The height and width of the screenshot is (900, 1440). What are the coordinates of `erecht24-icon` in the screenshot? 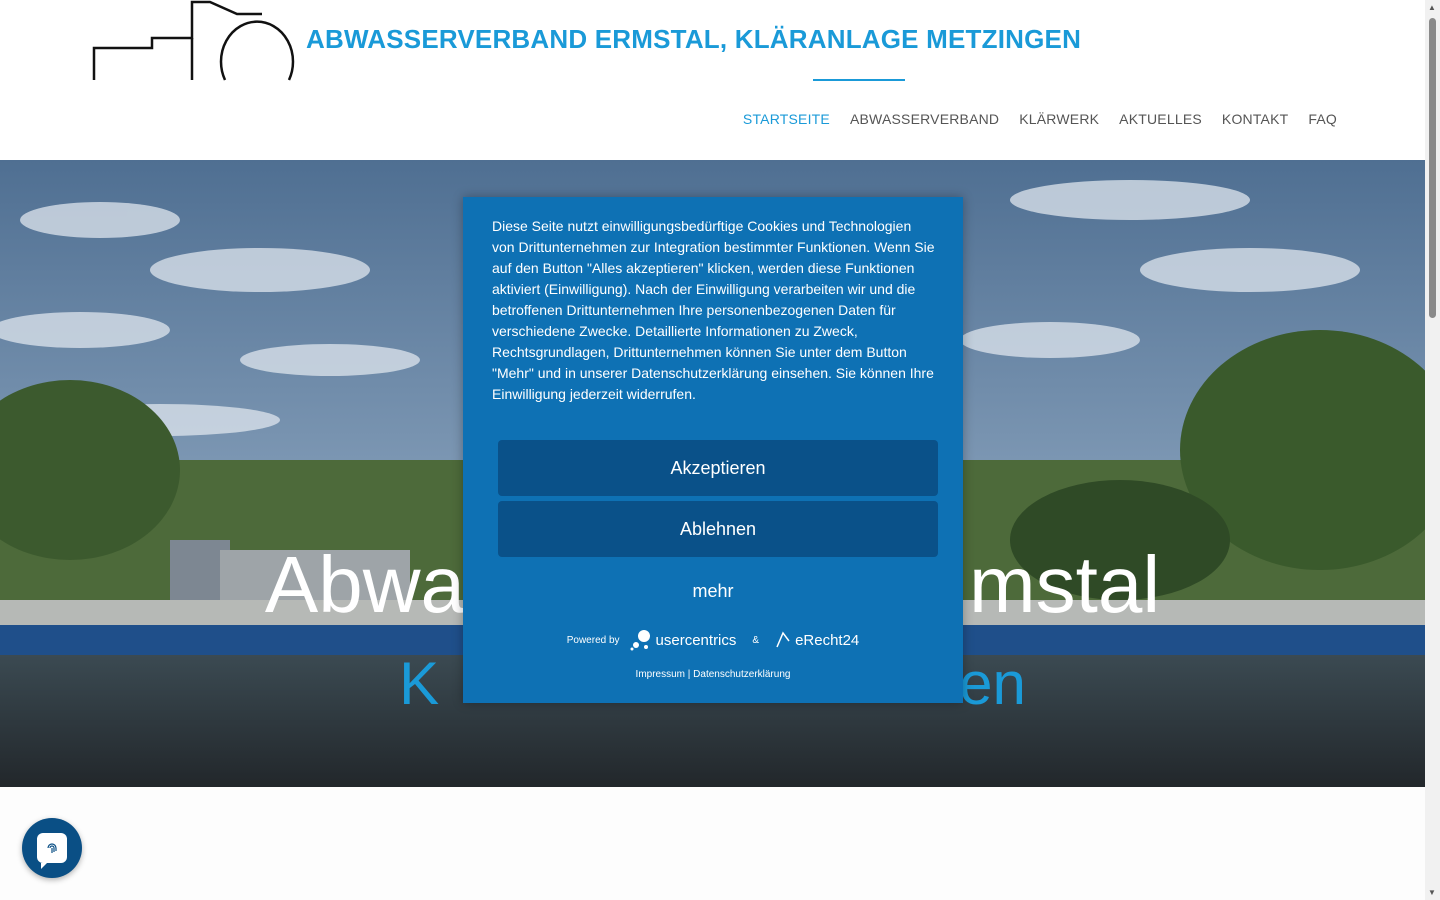 It's located at (783, 639).